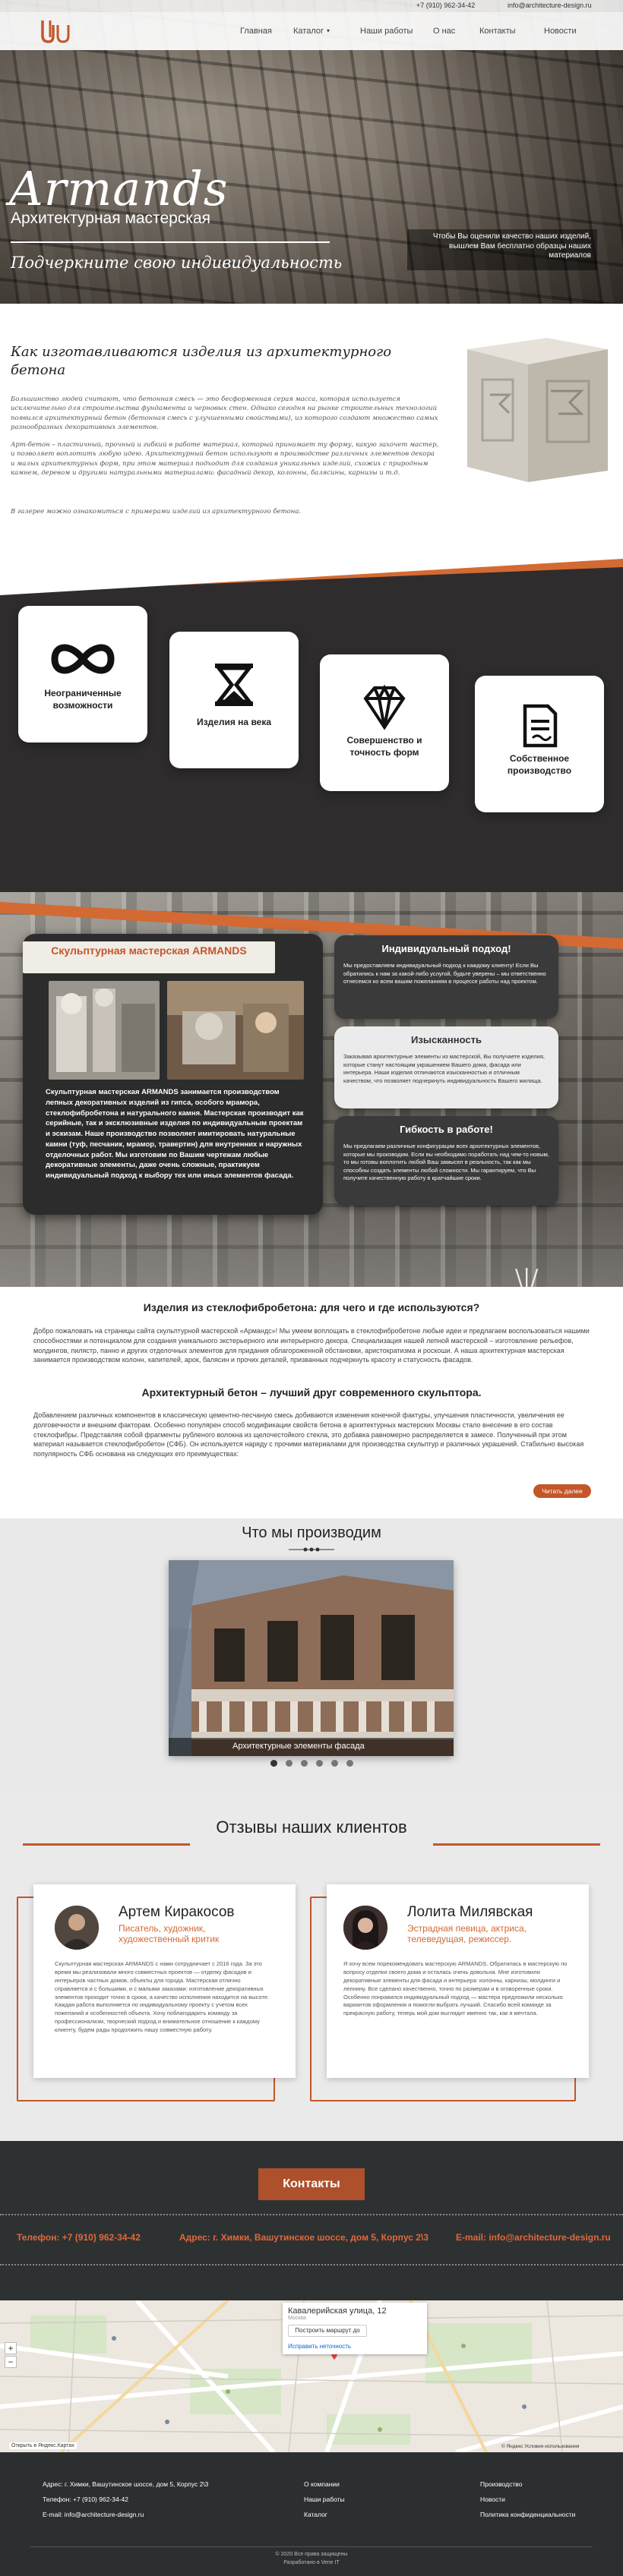 The image size is (623, 2576). Describe the element at coordinates (125, 2515) in the screenshot. I see `footer-email: E-mail: info@architecture-design.ru` at that location.